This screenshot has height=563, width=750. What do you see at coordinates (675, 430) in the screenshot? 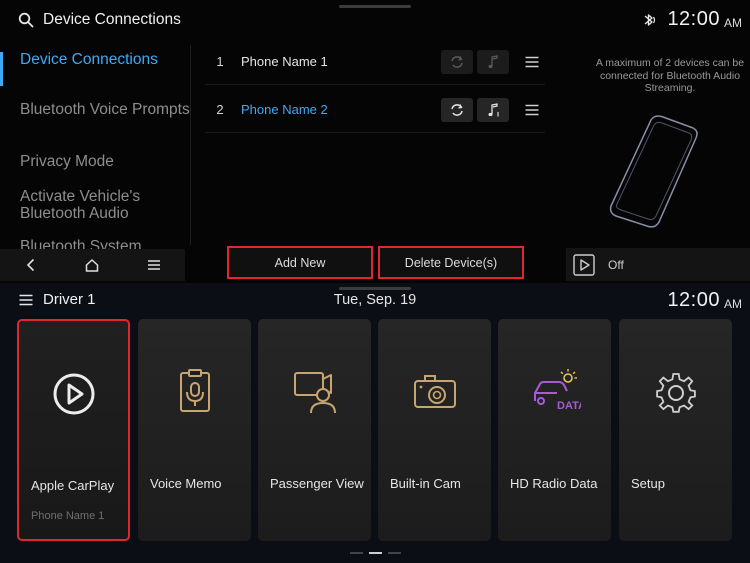
I see `tile-setup: Setup` at bounding box center [675, 430].